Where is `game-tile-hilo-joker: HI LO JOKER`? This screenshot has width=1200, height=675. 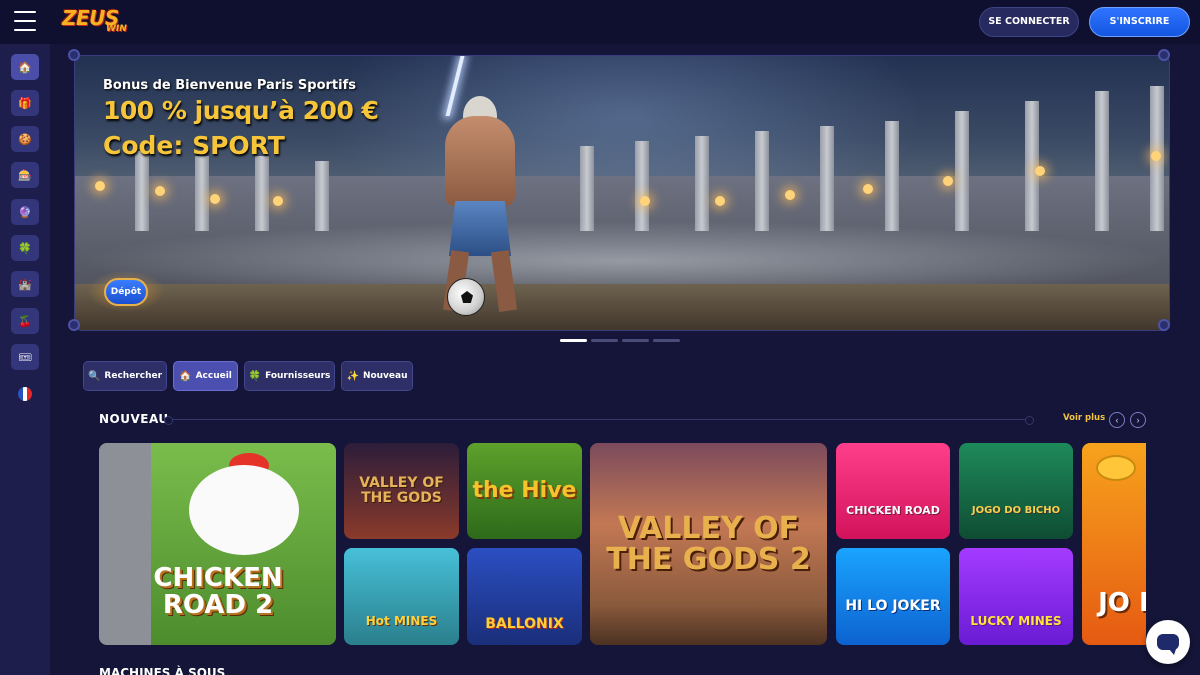 game-tile-hilo-joker: HI LO JOKER is located at coordinates (893, 596).